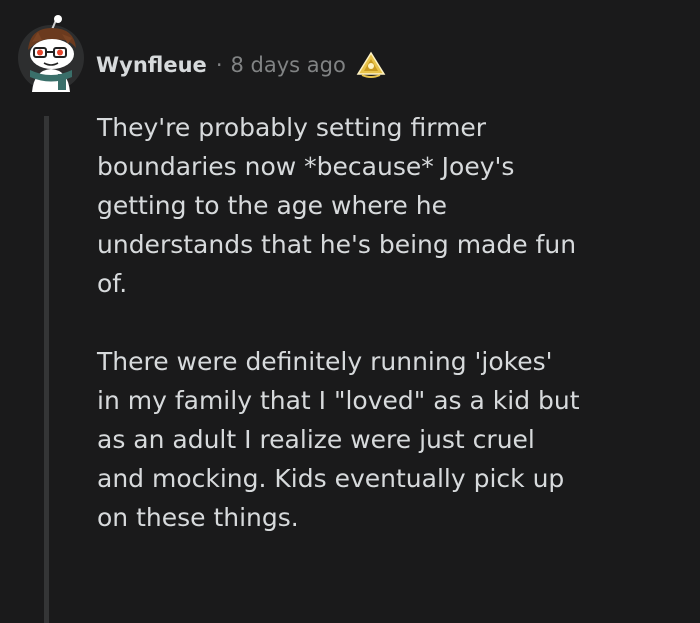 Image resolution: width=700 pixels, height=623 pixels. I want to click on award-icon, so click(371, 65).